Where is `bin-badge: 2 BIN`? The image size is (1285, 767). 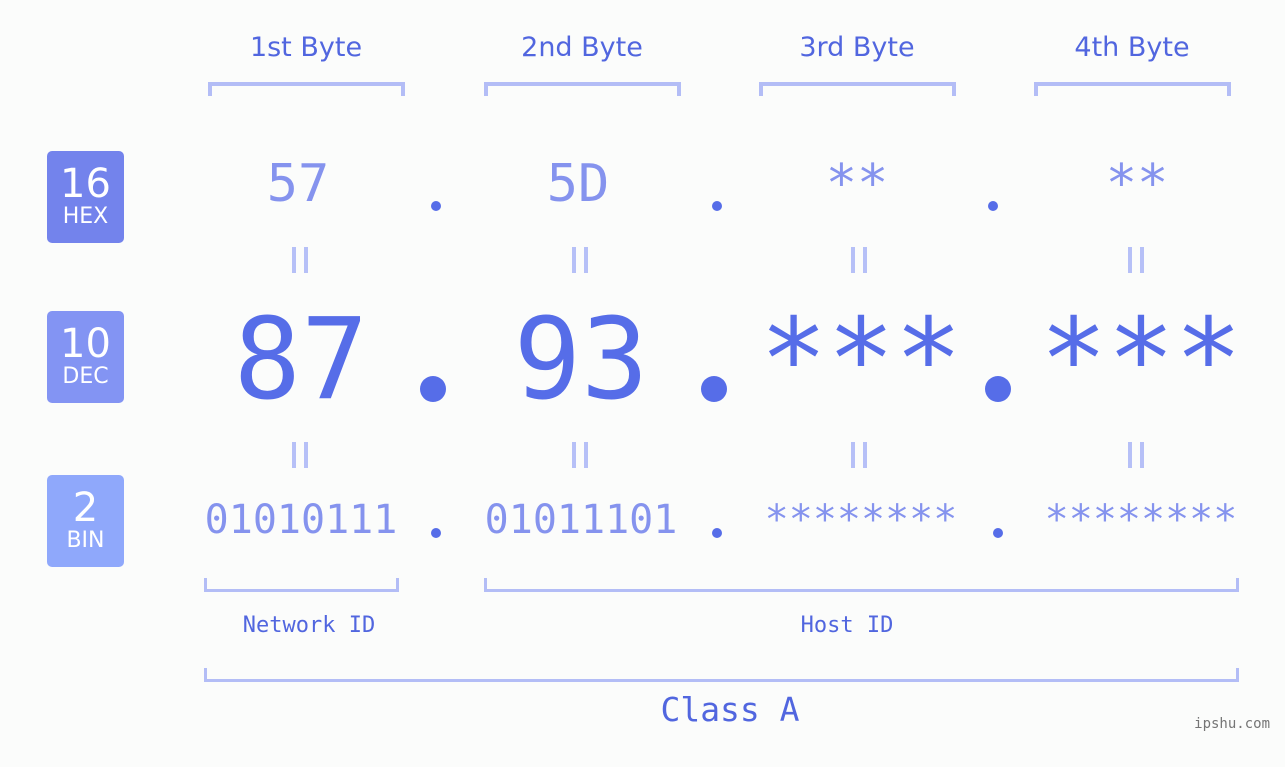 bin-badge: 2 BIN is located at coordinates (85, 521).